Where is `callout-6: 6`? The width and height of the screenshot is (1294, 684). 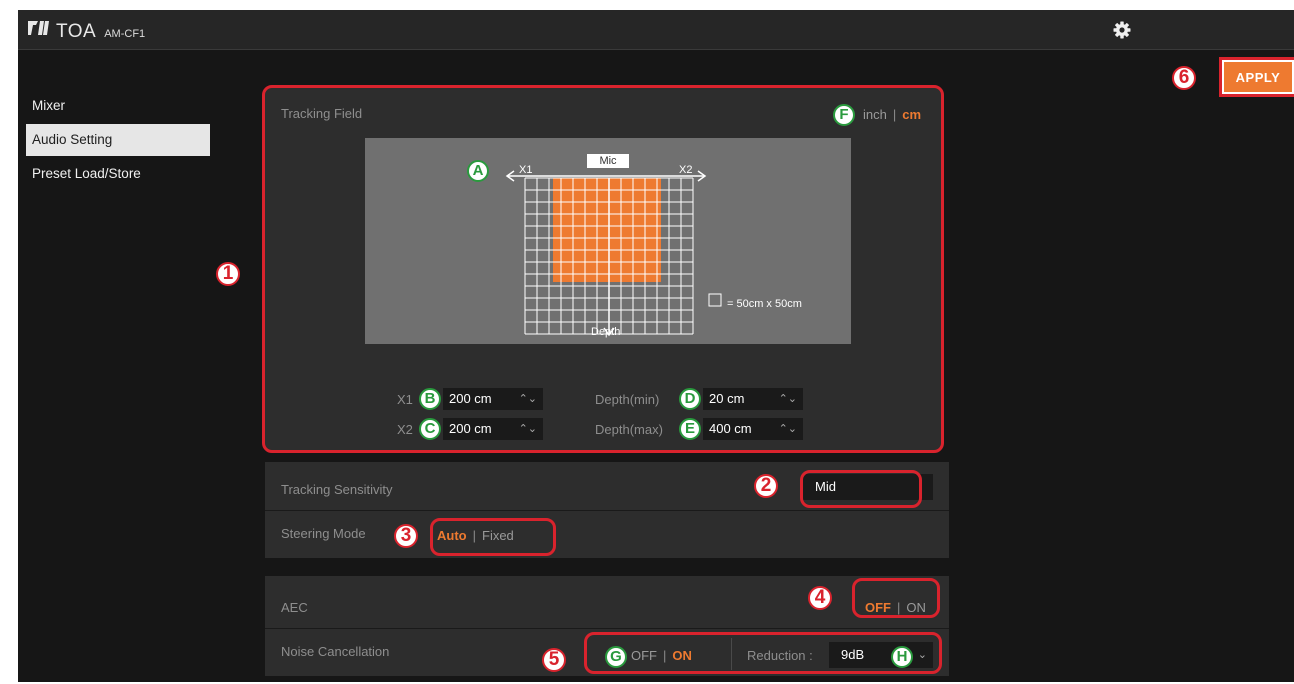
callout-6: 6 is located at coordinates (1184, 78).